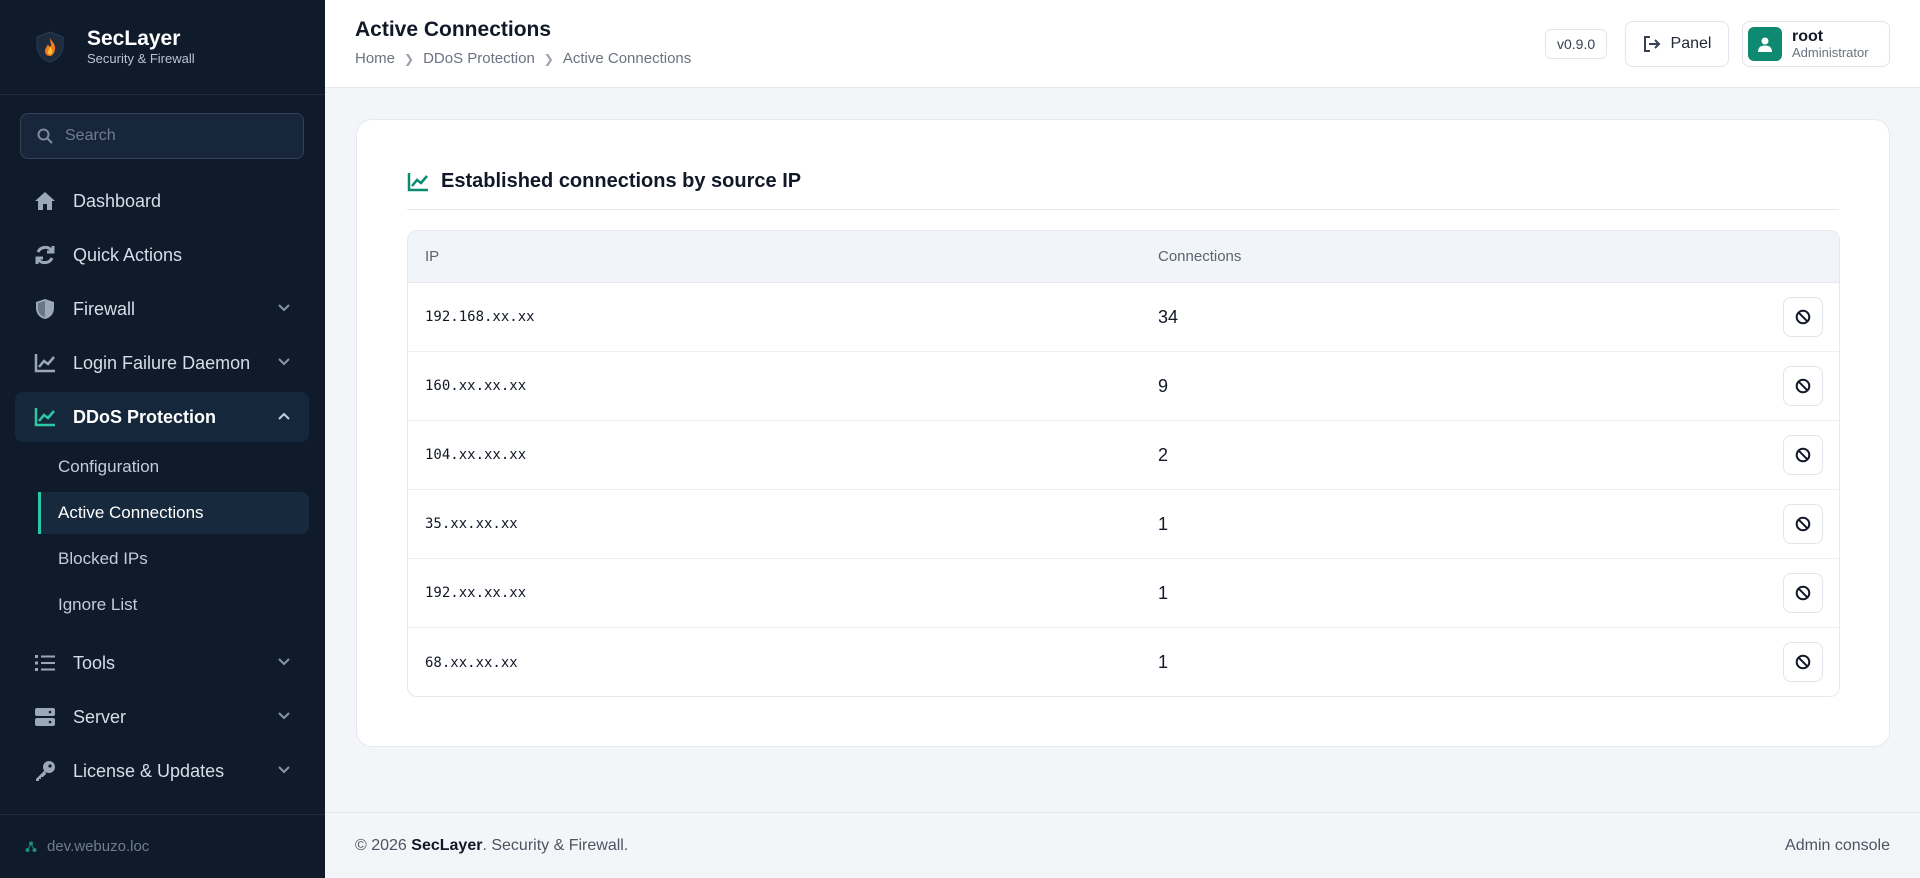  I want to click on admin-console-label: Admin console, so click(1837, 845).